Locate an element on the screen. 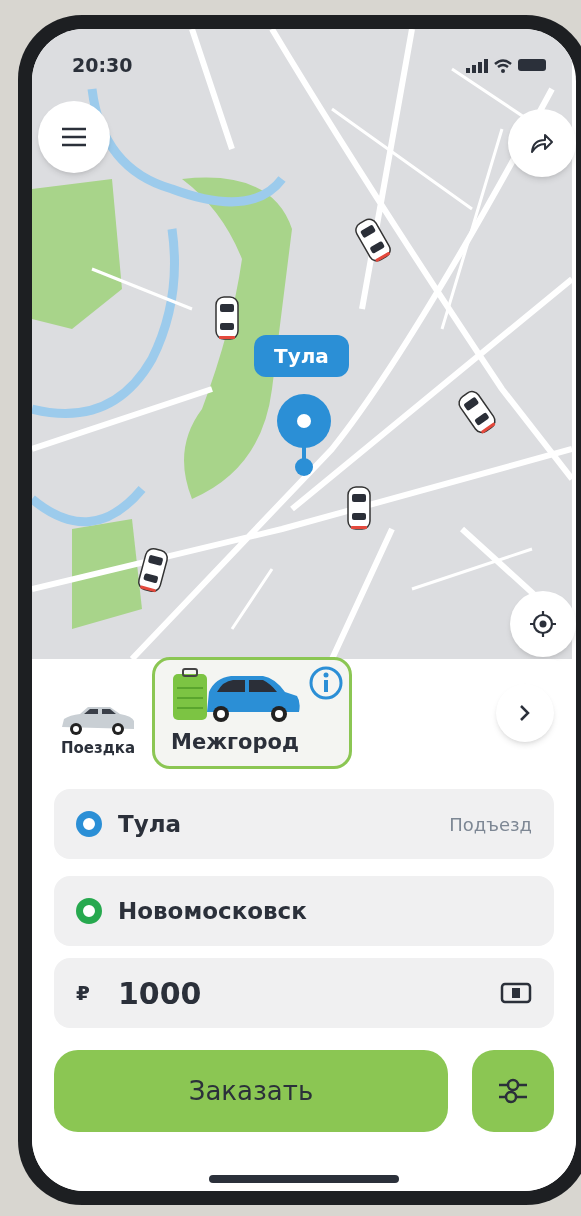 This screenshot has height=1216, width=581. forward-arrow-icon is located at coordinates (542, 143).